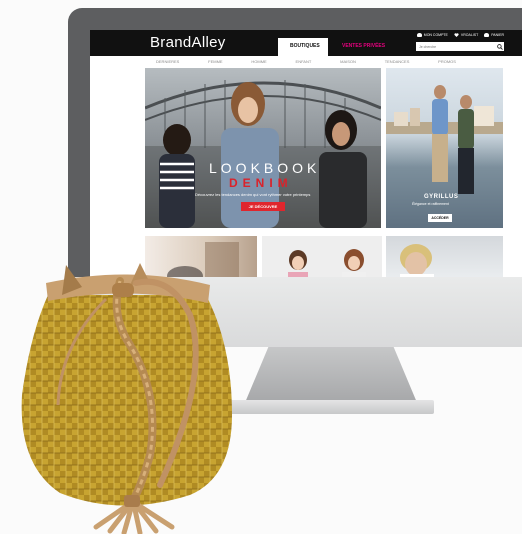 The height and width of the screenshot is (534, 522). Describe the element at coordinates (441, 197) in the screenshot. I see `side-title: GYRILLUS` at that location.